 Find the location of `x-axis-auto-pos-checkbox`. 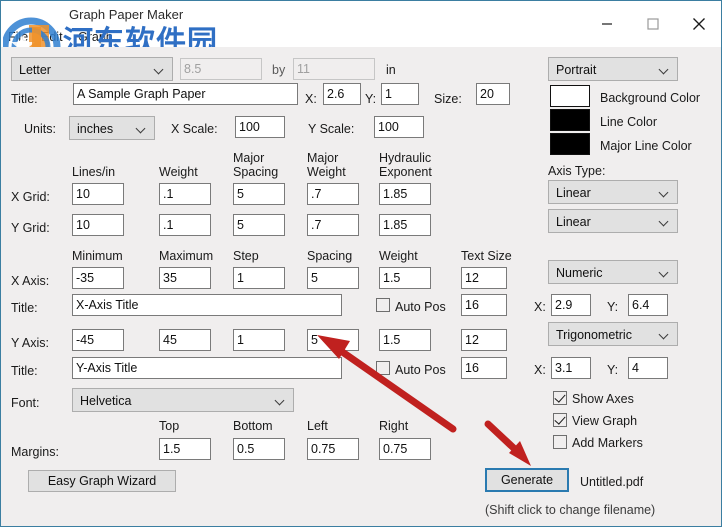

x-axis-auto-pos-checkbox is located at coordinates (383, 305).